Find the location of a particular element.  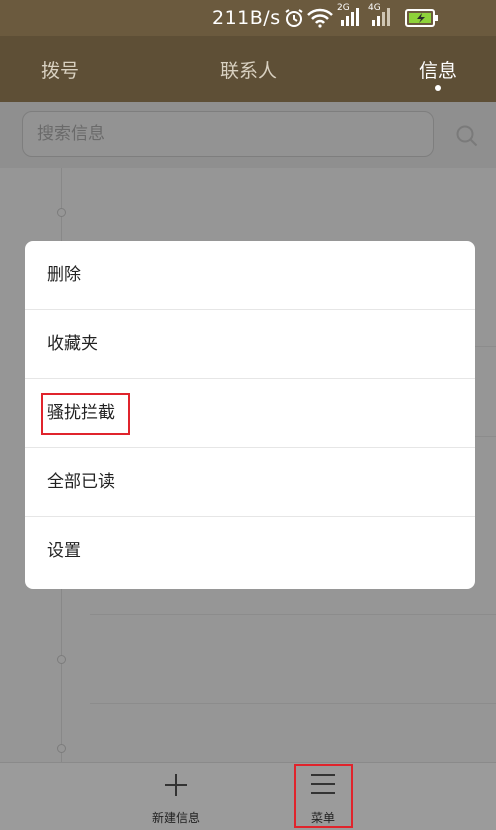

status-bar: 211B/s 2G 4G is located at coordinates (248, 18).